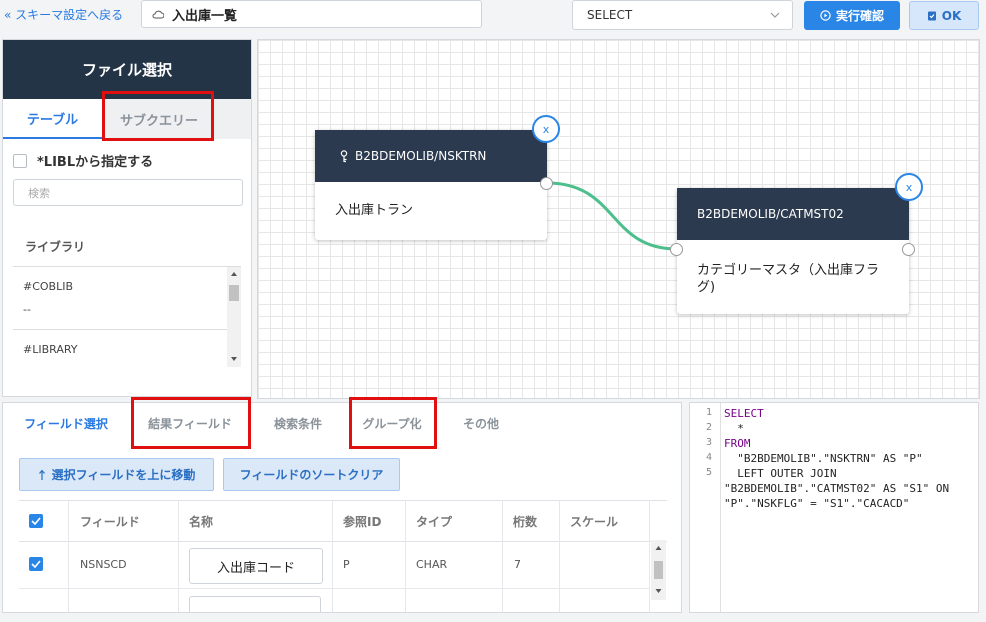  What do you see at coordinates (709, 472) in the screenshot?
I see `line-number: 5` at bounding box center [709, 472].